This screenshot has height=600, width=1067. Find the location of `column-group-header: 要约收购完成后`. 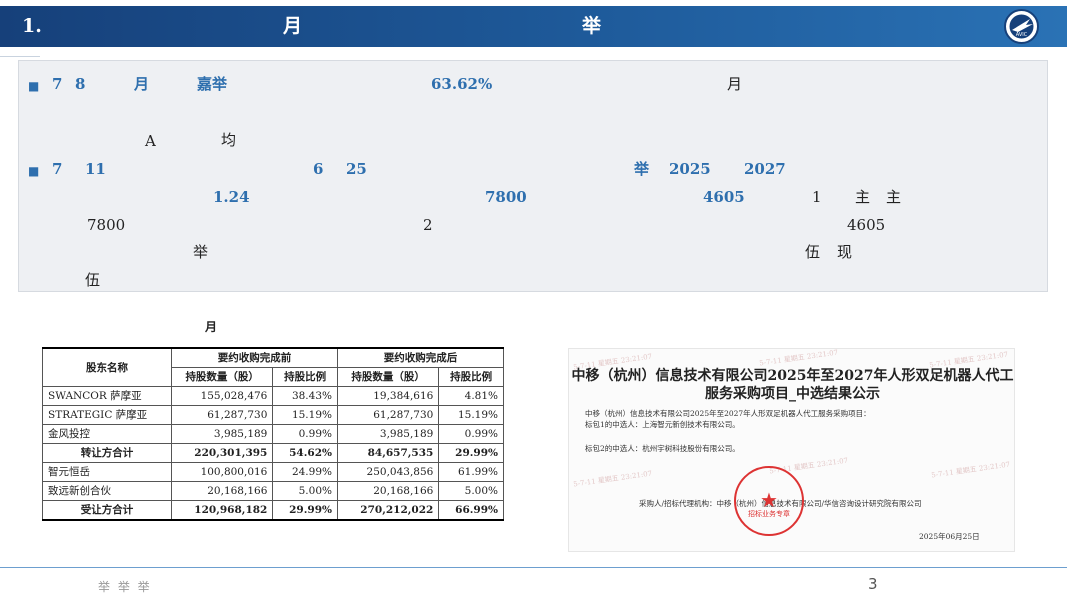

column-group-header: 要约收购完成后 is located at coordinates (420, 357).